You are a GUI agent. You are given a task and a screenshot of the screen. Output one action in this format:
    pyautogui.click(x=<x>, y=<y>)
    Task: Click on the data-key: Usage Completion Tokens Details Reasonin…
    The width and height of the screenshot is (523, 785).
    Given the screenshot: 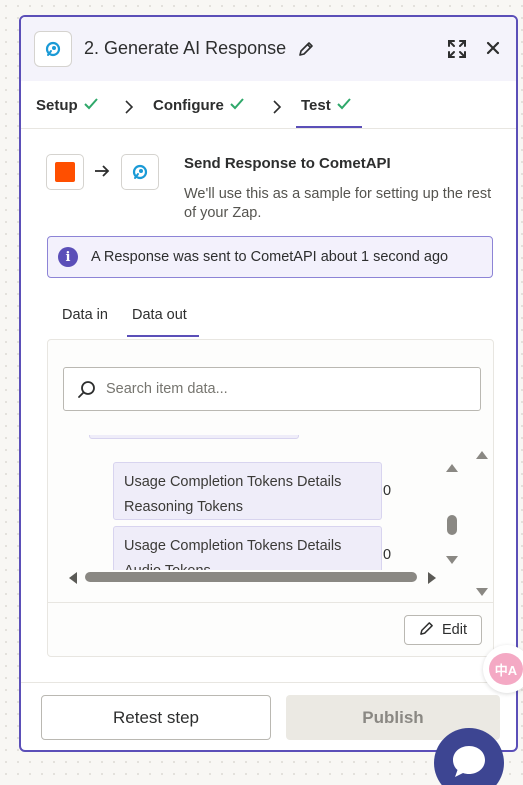 What is the action you would take?
    pyautogui.click(x=247, y=491)
    